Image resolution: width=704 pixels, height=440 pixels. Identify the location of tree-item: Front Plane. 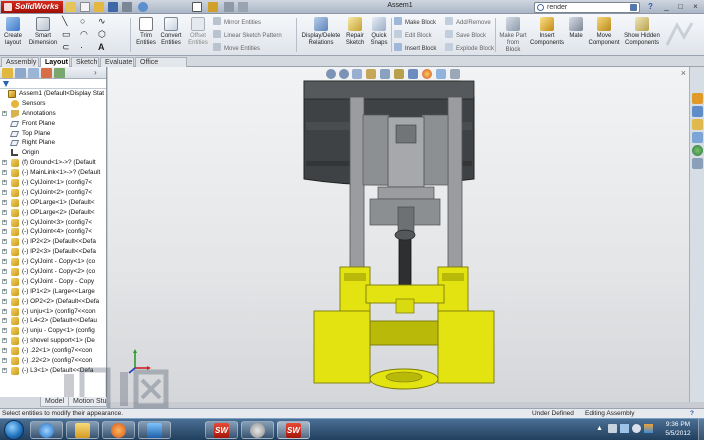
(53, 124).